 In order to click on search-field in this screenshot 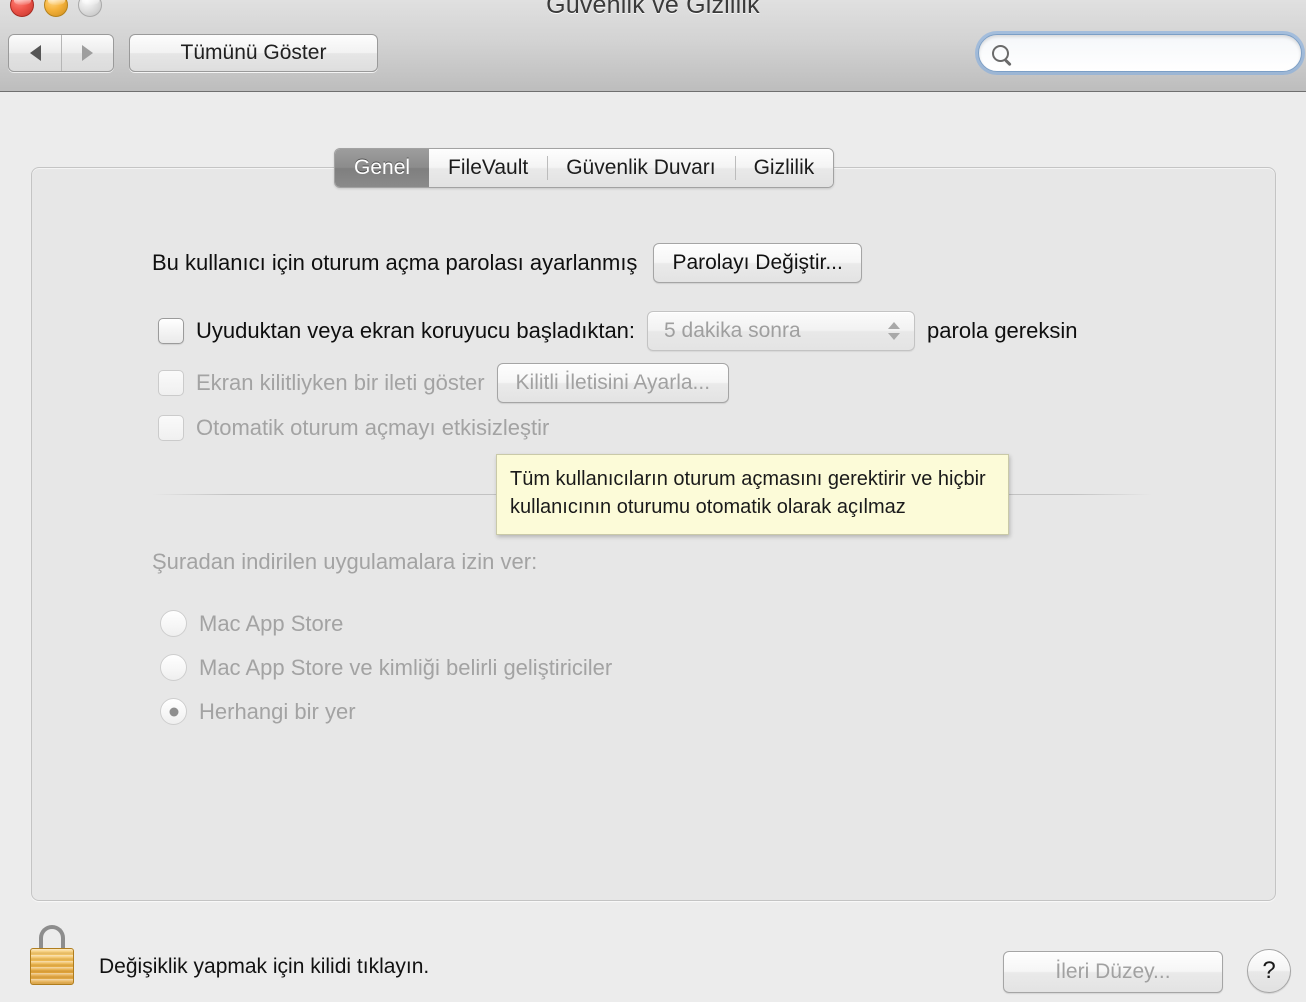, I will do `click(1140, 53)`.